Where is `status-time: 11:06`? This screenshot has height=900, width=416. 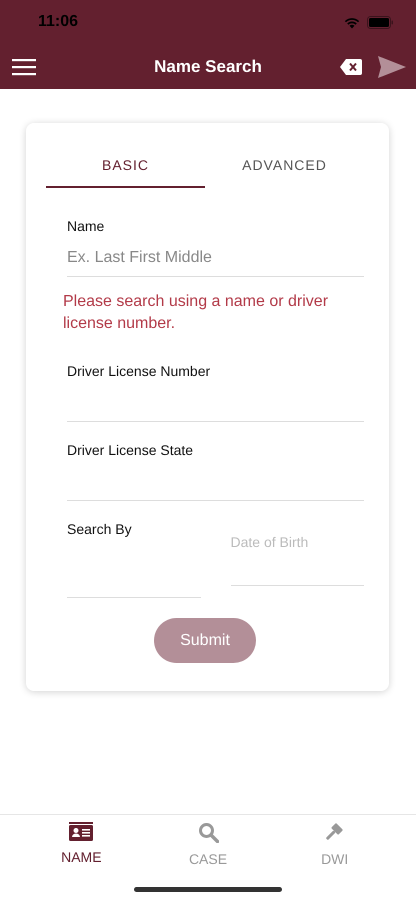 status-time: 11:06 is located at coordinates (58, 22).